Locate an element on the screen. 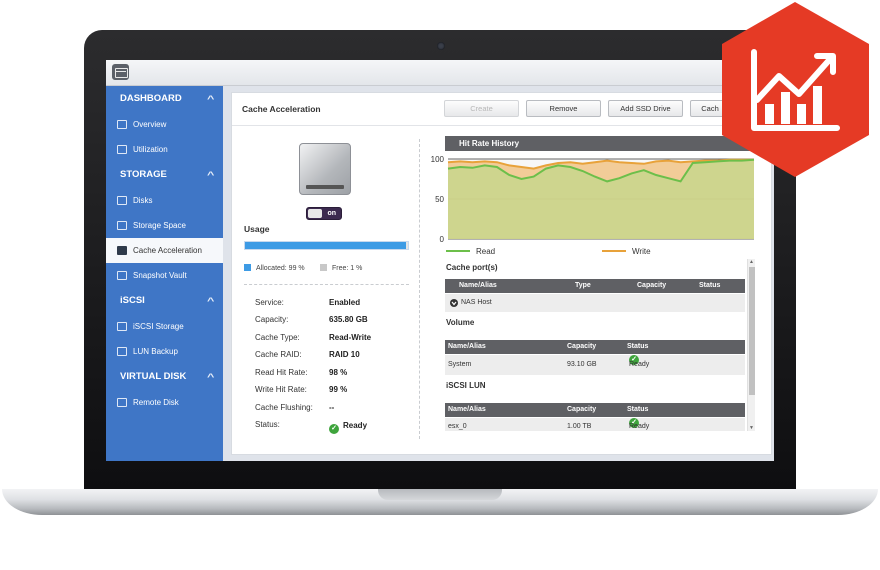  table-row: System 93.10 GB ✓ Ready is located at coordinates (595, 365).